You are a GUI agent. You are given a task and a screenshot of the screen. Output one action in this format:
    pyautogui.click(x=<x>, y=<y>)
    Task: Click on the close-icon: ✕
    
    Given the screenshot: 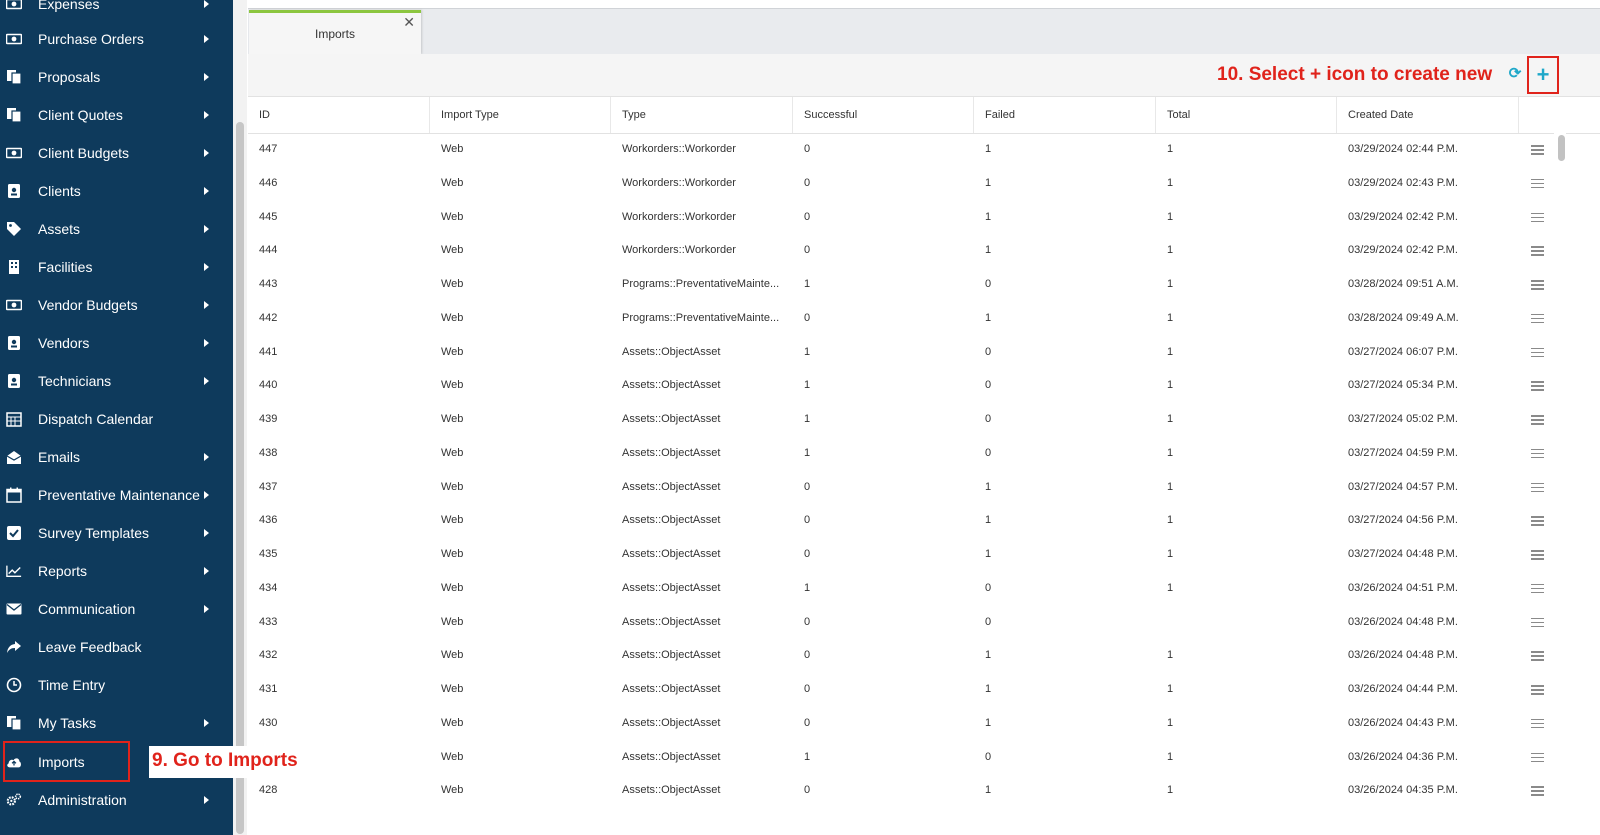 What is the action you would take?
    pyautogui.click(x=409, y=22)
    